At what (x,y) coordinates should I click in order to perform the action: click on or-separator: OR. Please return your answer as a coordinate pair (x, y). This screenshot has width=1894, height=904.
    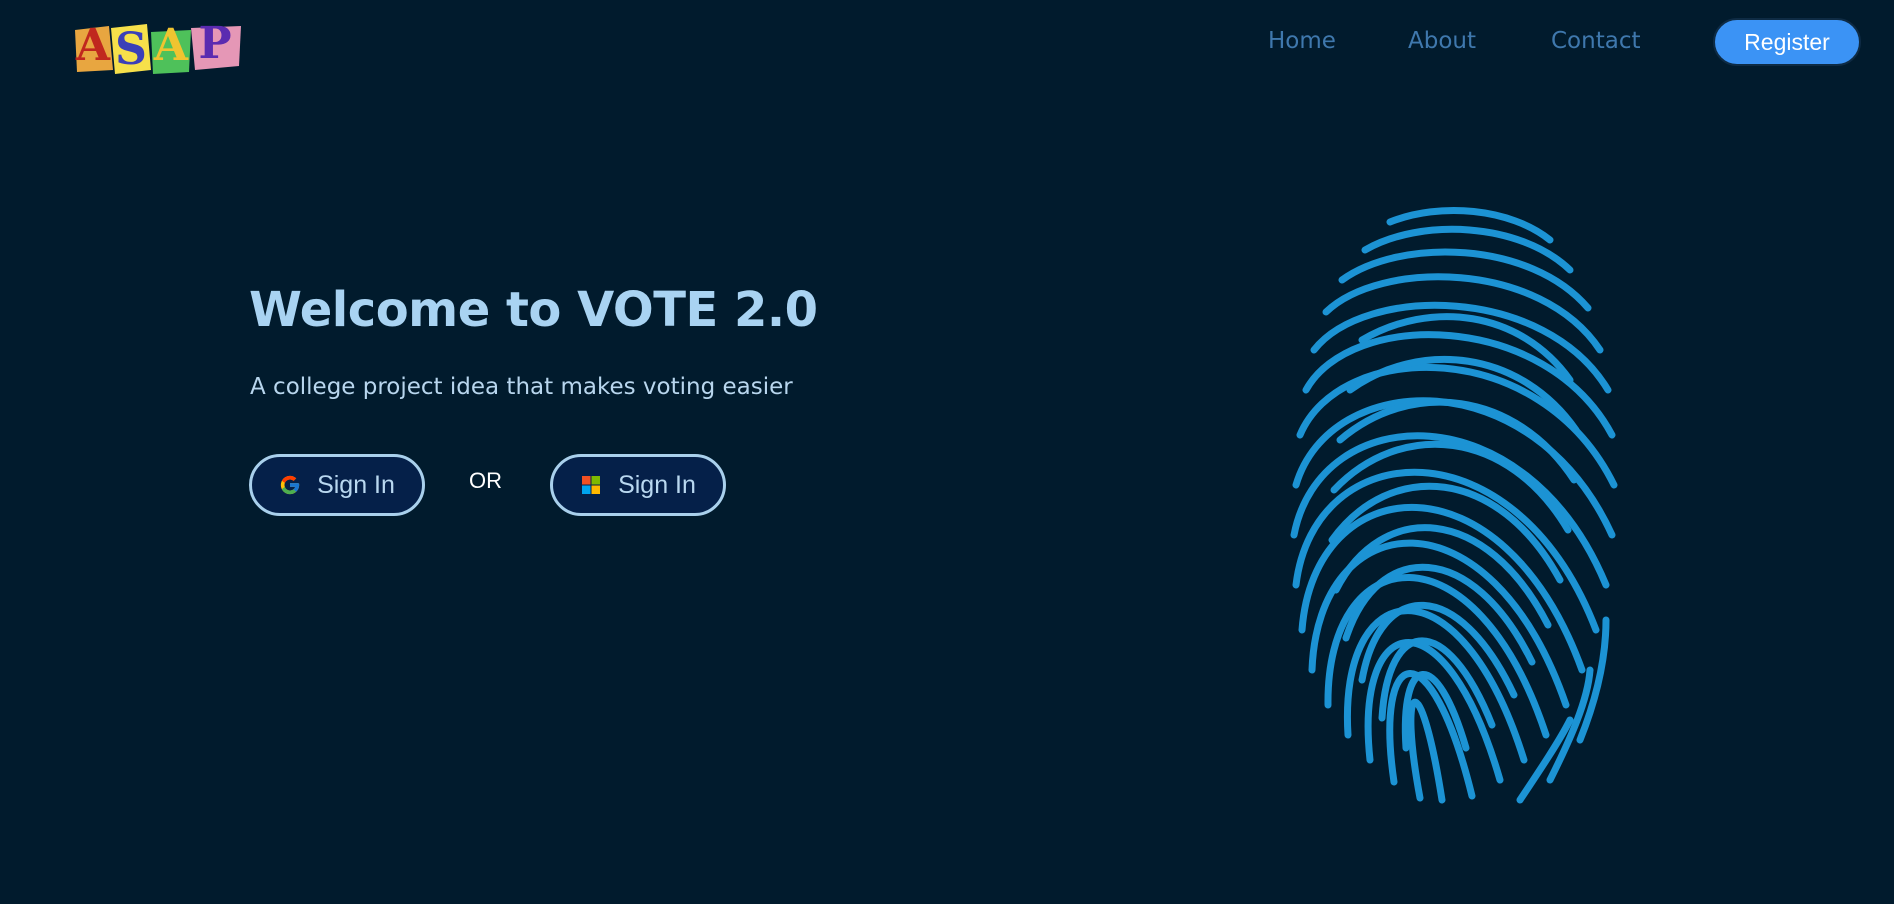
    Looking at the image, I should click on (485, 480).